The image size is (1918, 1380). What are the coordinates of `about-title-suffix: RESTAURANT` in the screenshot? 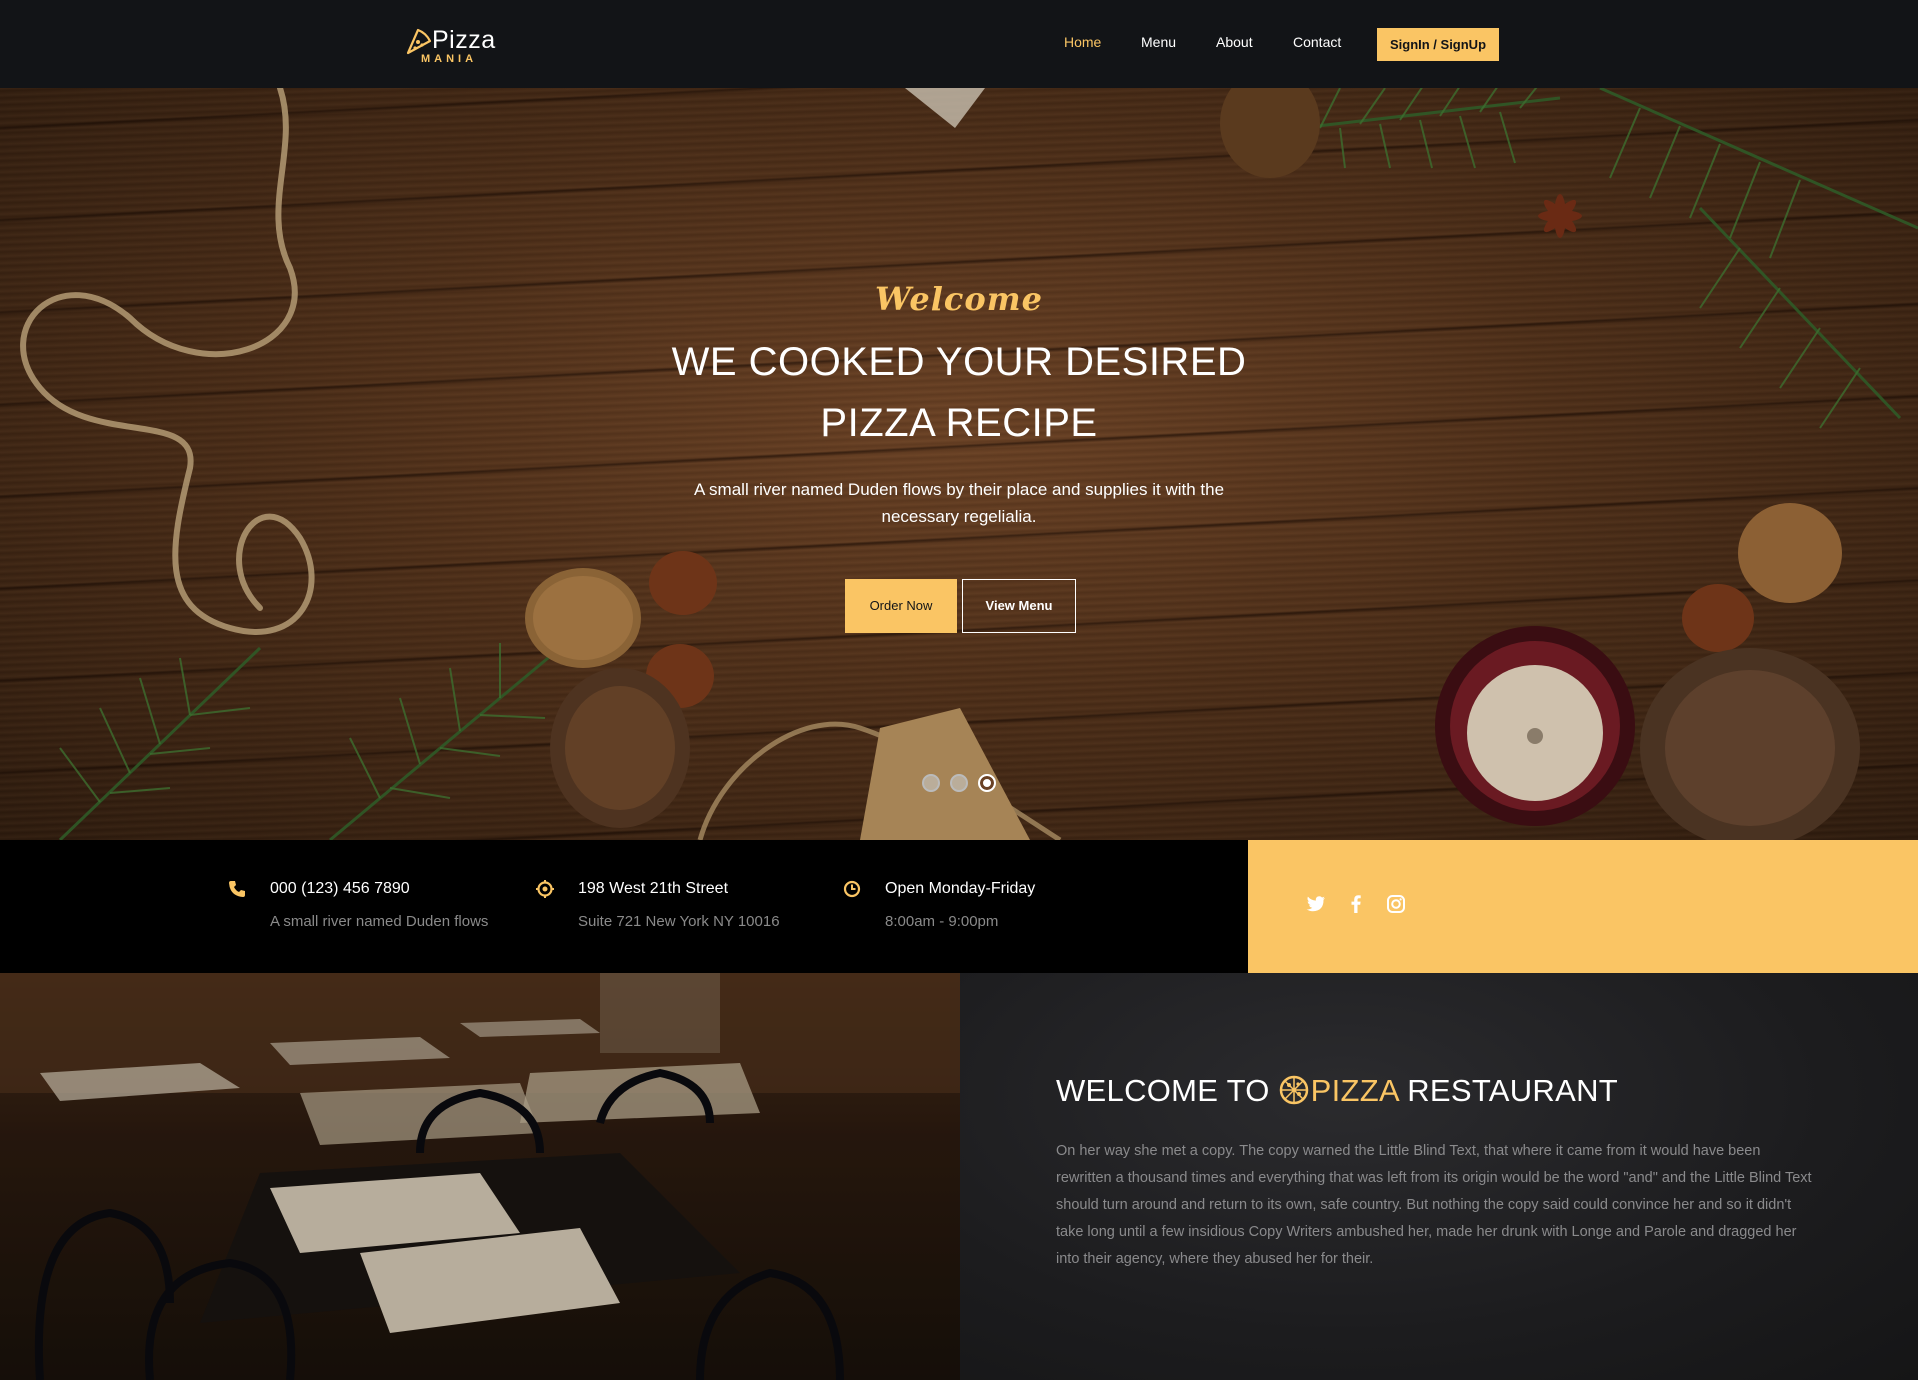 It's located at (1508, 1090).